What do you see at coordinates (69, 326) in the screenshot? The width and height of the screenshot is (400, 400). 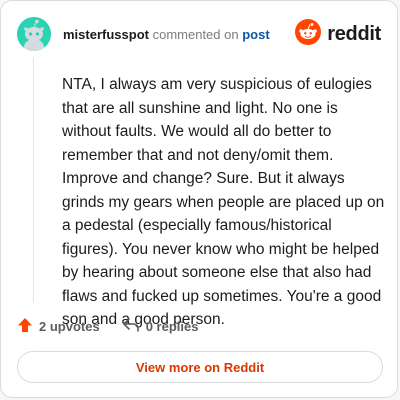 I see `upvotes-count: 2 upvotes` at bounding box center [69, 326].